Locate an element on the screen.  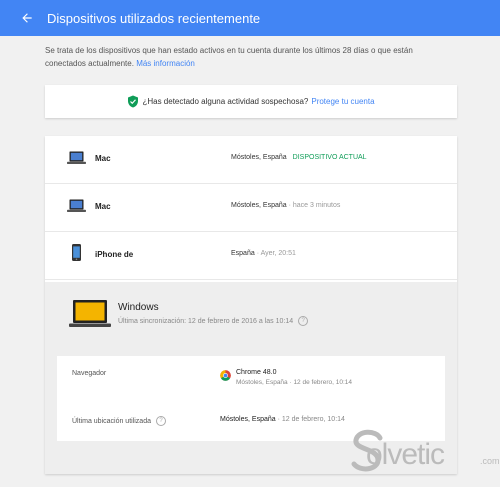
device-row-mac-current: Mac Móstoles, España DISPOSITIVO ACTUAL is located at coordinates (251, 160).